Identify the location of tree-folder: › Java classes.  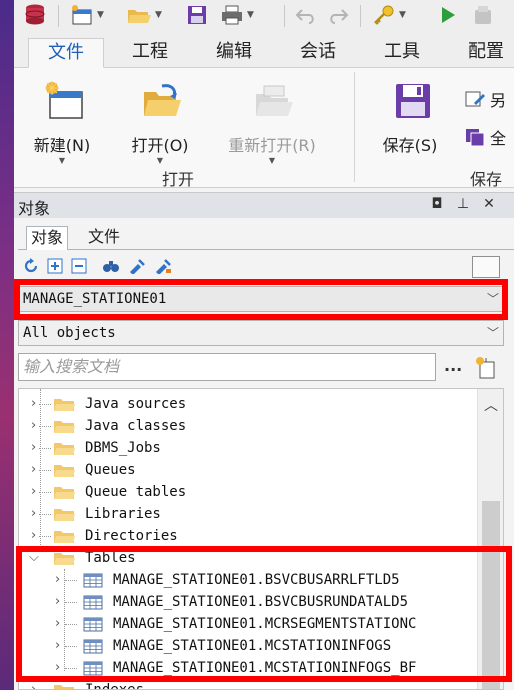
(249, 426).